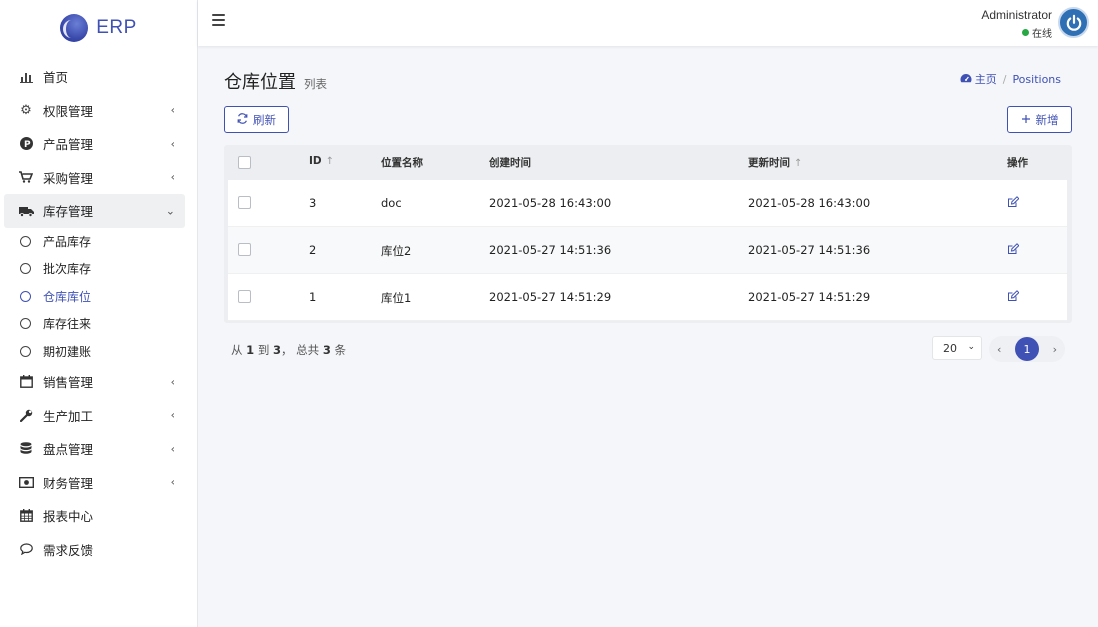 The width and height of the screenshot is (1098, 627). Describe the element at coordinates (648, 162) in the screenshot. I see `table-header: ID ↑ 位置名称 创建时间 更新时间 ↑ 操作` at that location.